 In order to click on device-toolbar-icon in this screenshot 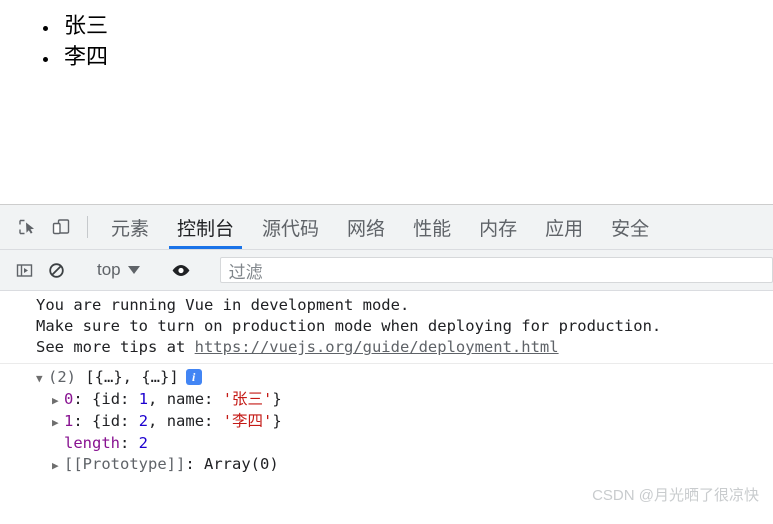, I will do `click(61, 227)`.